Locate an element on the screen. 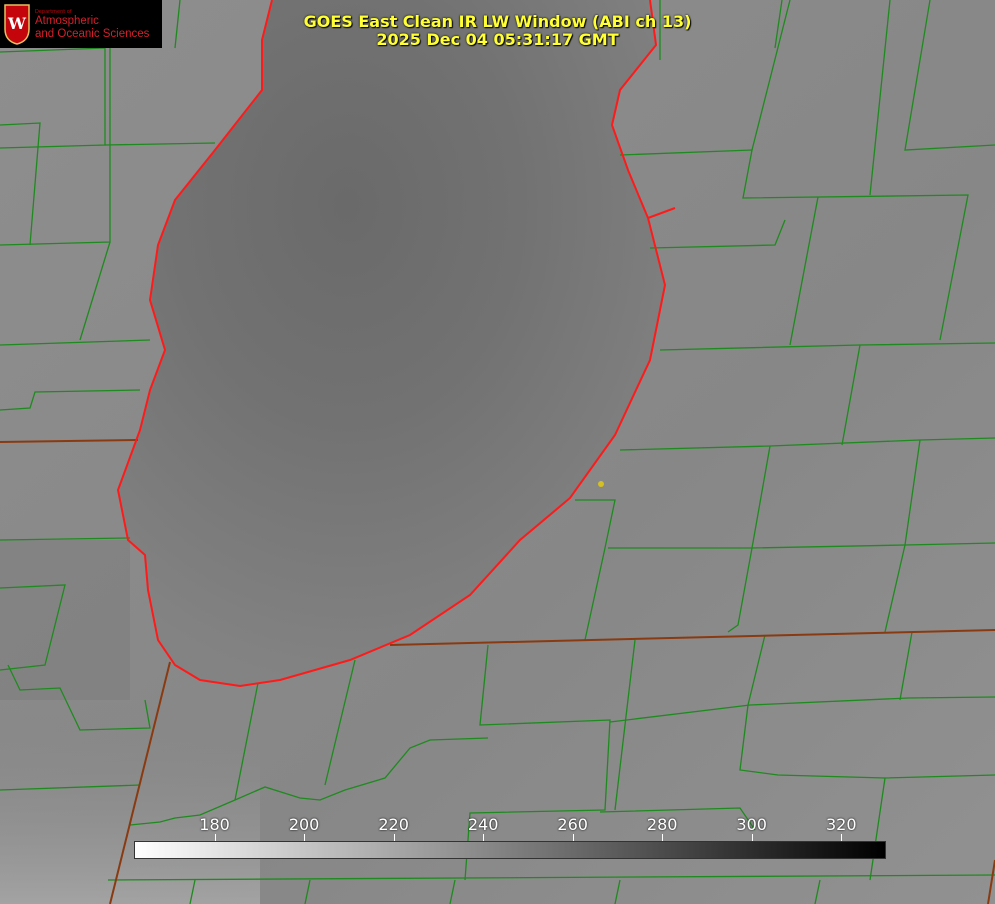  colorbar-tick-label: 260 is located at coordinates (572, 824).